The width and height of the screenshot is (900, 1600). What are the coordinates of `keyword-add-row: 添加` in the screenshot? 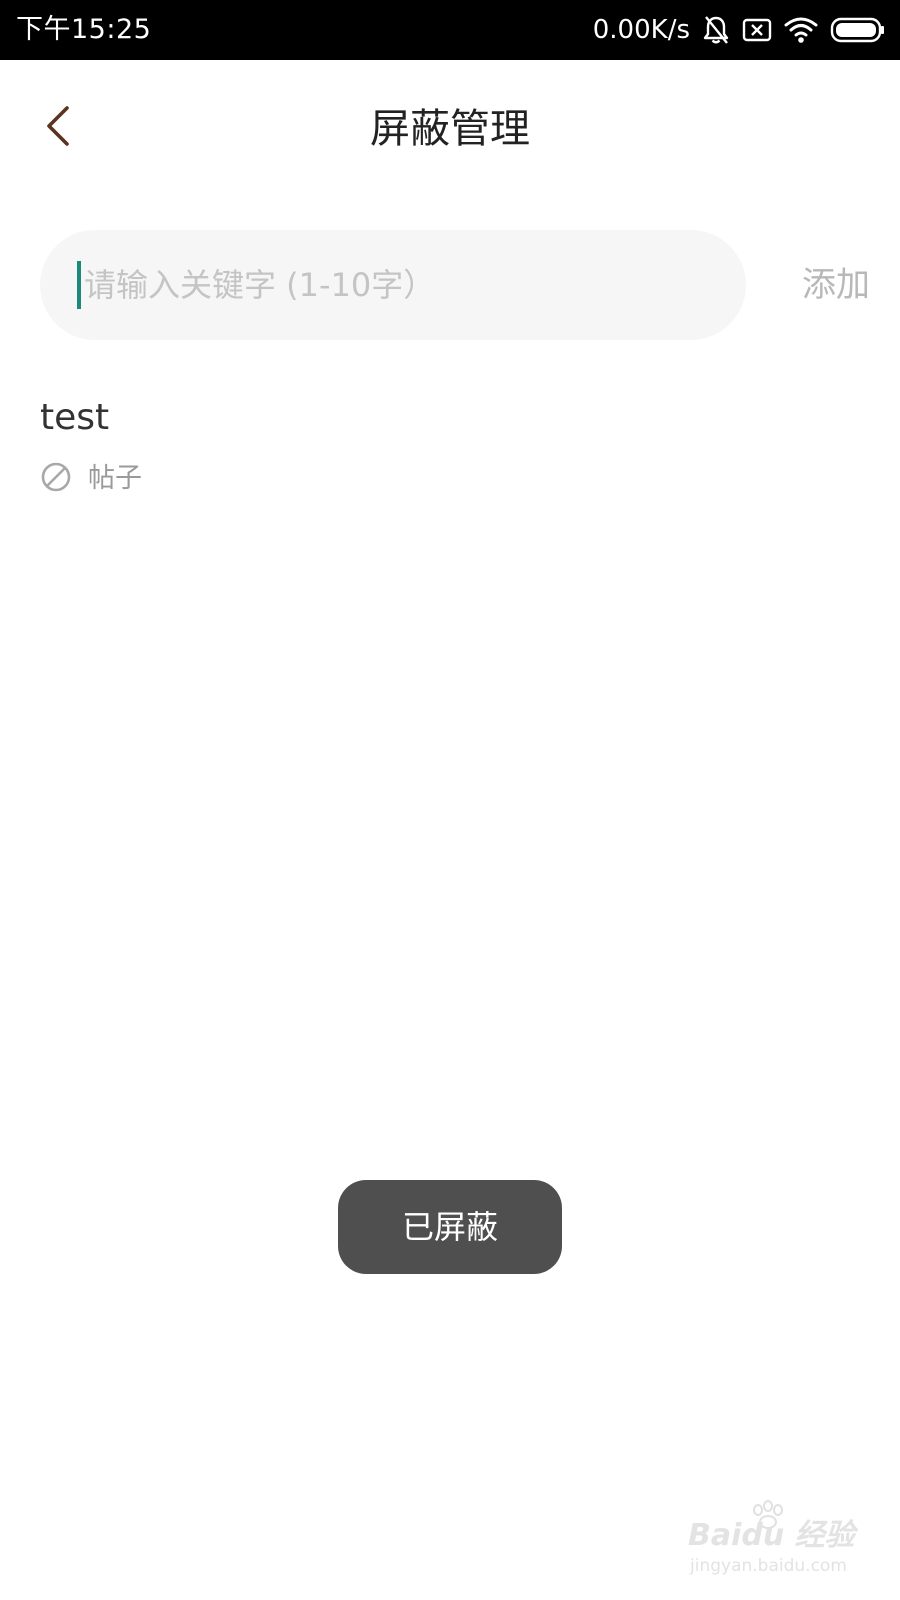 It's located at (455, 285).